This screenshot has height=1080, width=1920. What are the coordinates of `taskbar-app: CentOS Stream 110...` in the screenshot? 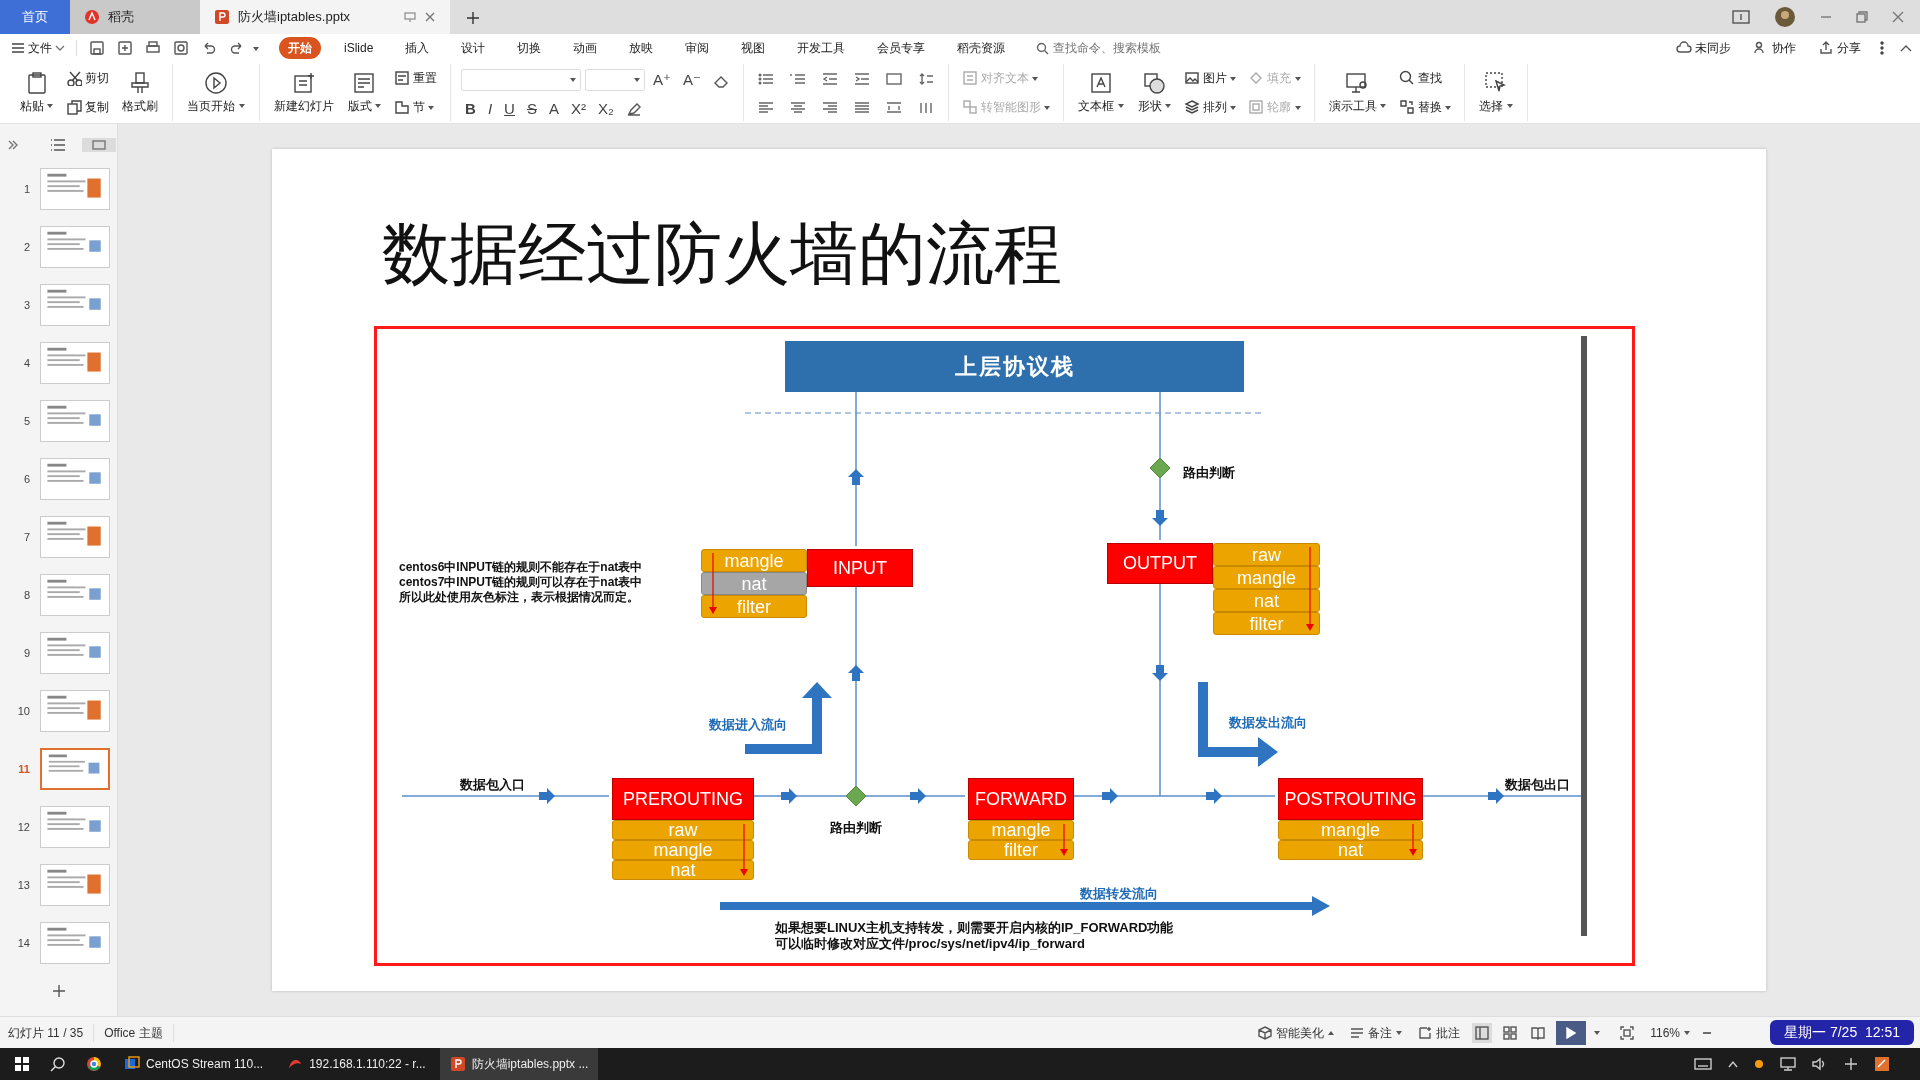 It's located at (194, 1064).